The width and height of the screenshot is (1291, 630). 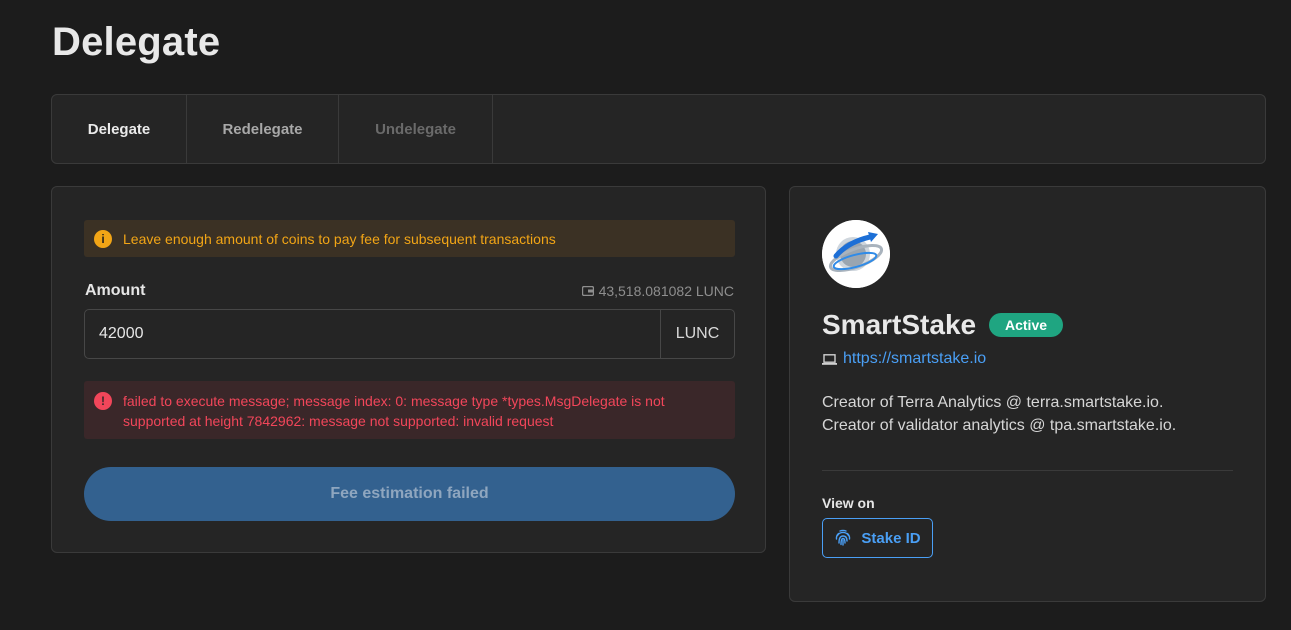 I want to click on stake-id-button: Stake ID, so click(x=877, y=538).